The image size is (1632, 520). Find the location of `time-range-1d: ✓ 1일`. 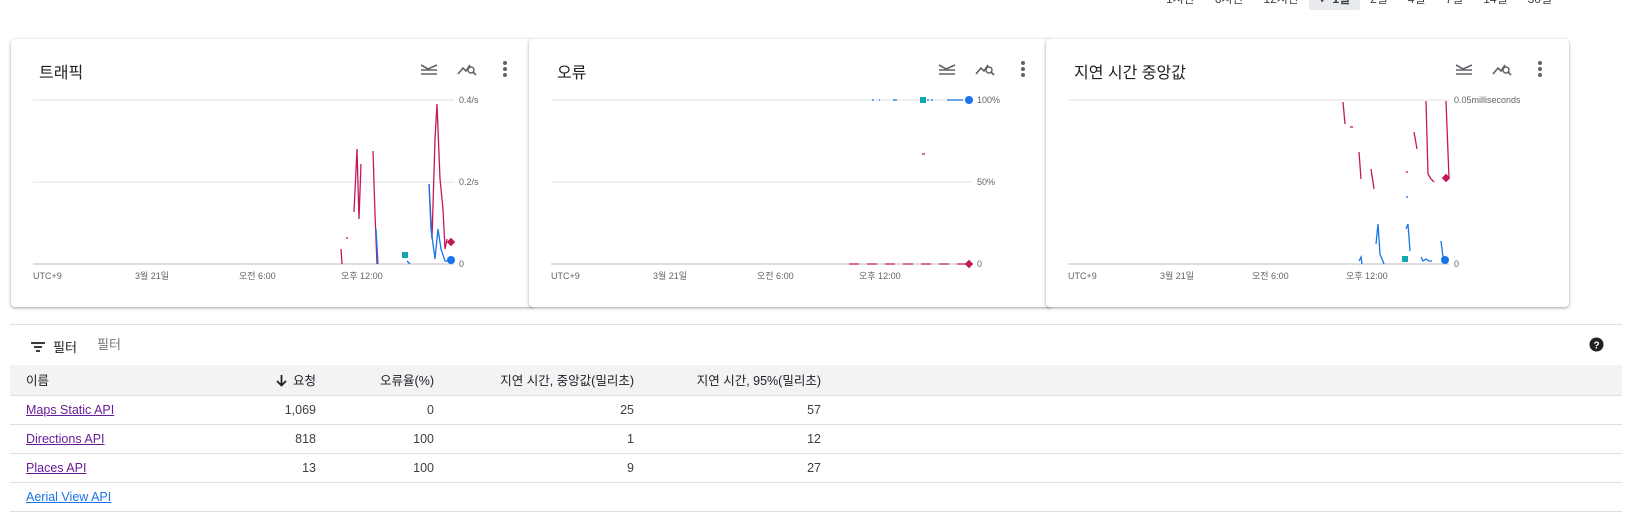

time-range-1d: ✓ 1일 is located at coordinates (1334, 5).